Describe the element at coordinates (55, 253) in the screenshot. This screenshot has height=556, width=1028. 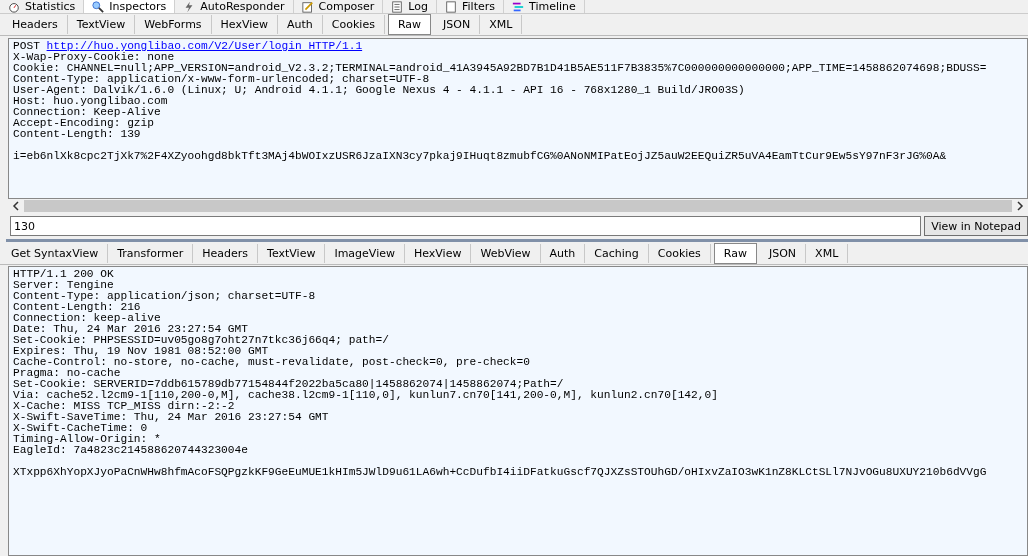
I see `inspector-tab: Get SyntaxView` at that location.